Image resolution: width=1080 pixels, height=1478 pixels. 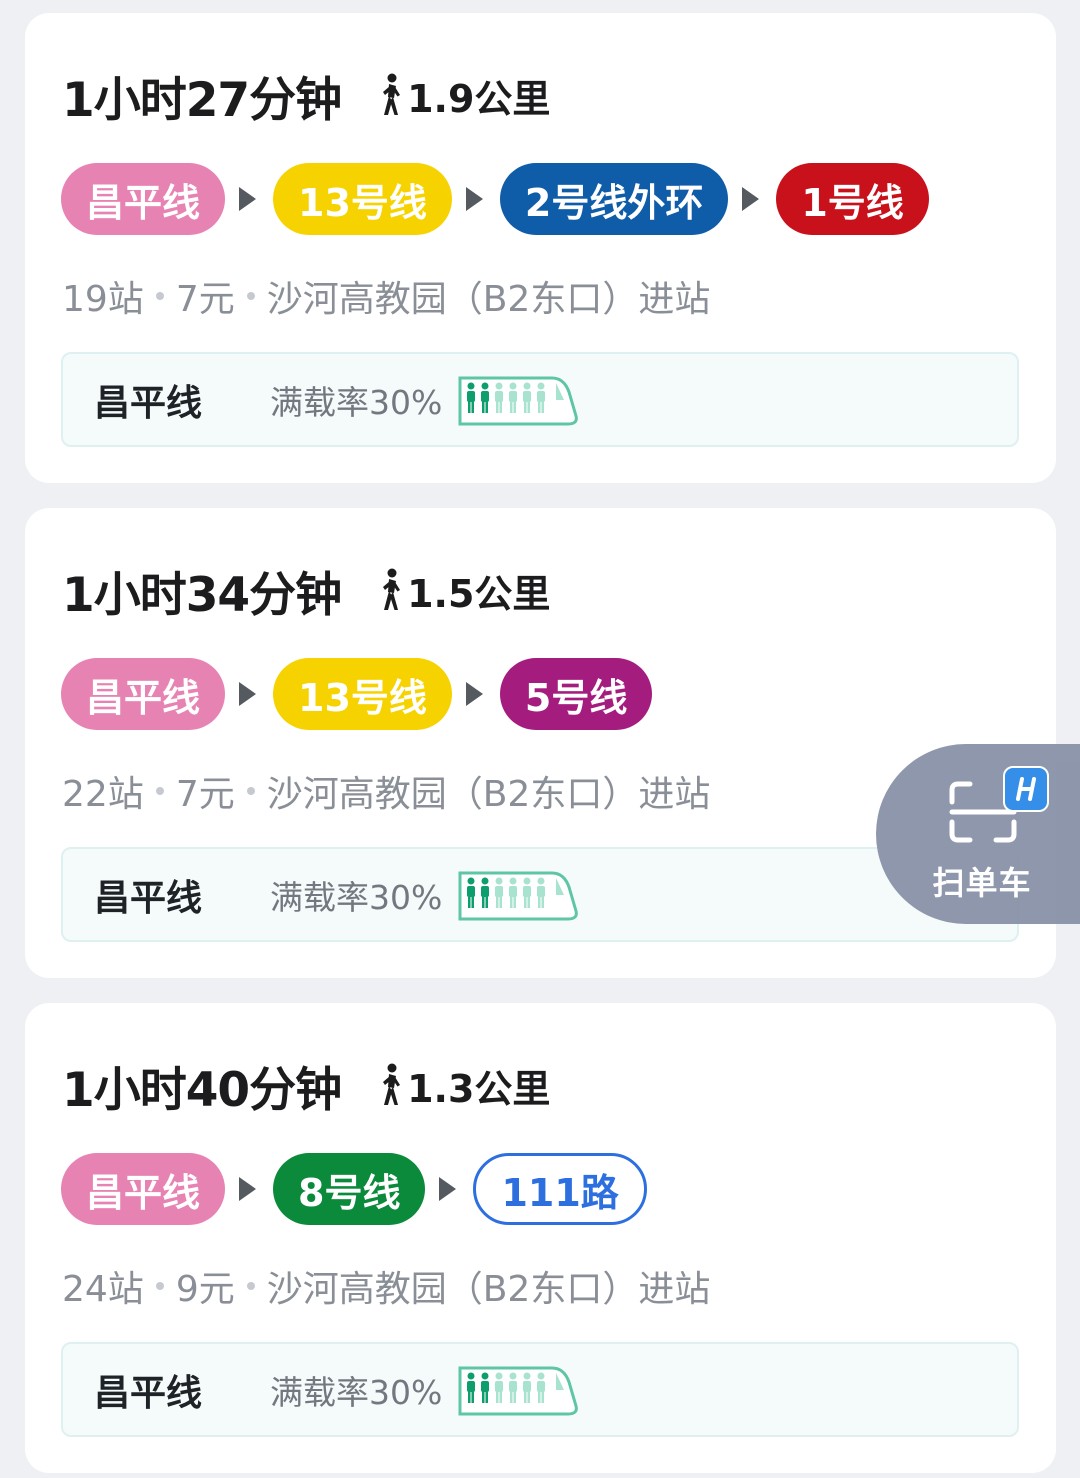 What do you see at coordinates (103, 794) in the screenshot?
I see `station-count: 22站` at bounding box center [103, 794].